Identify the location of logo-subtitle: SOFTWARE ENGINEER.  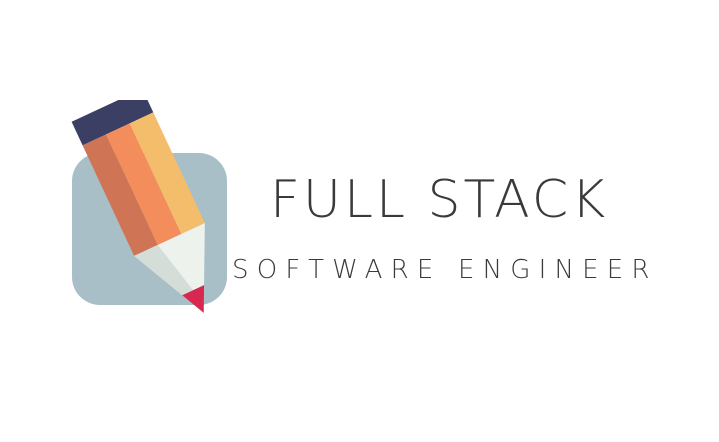
(445, 270).